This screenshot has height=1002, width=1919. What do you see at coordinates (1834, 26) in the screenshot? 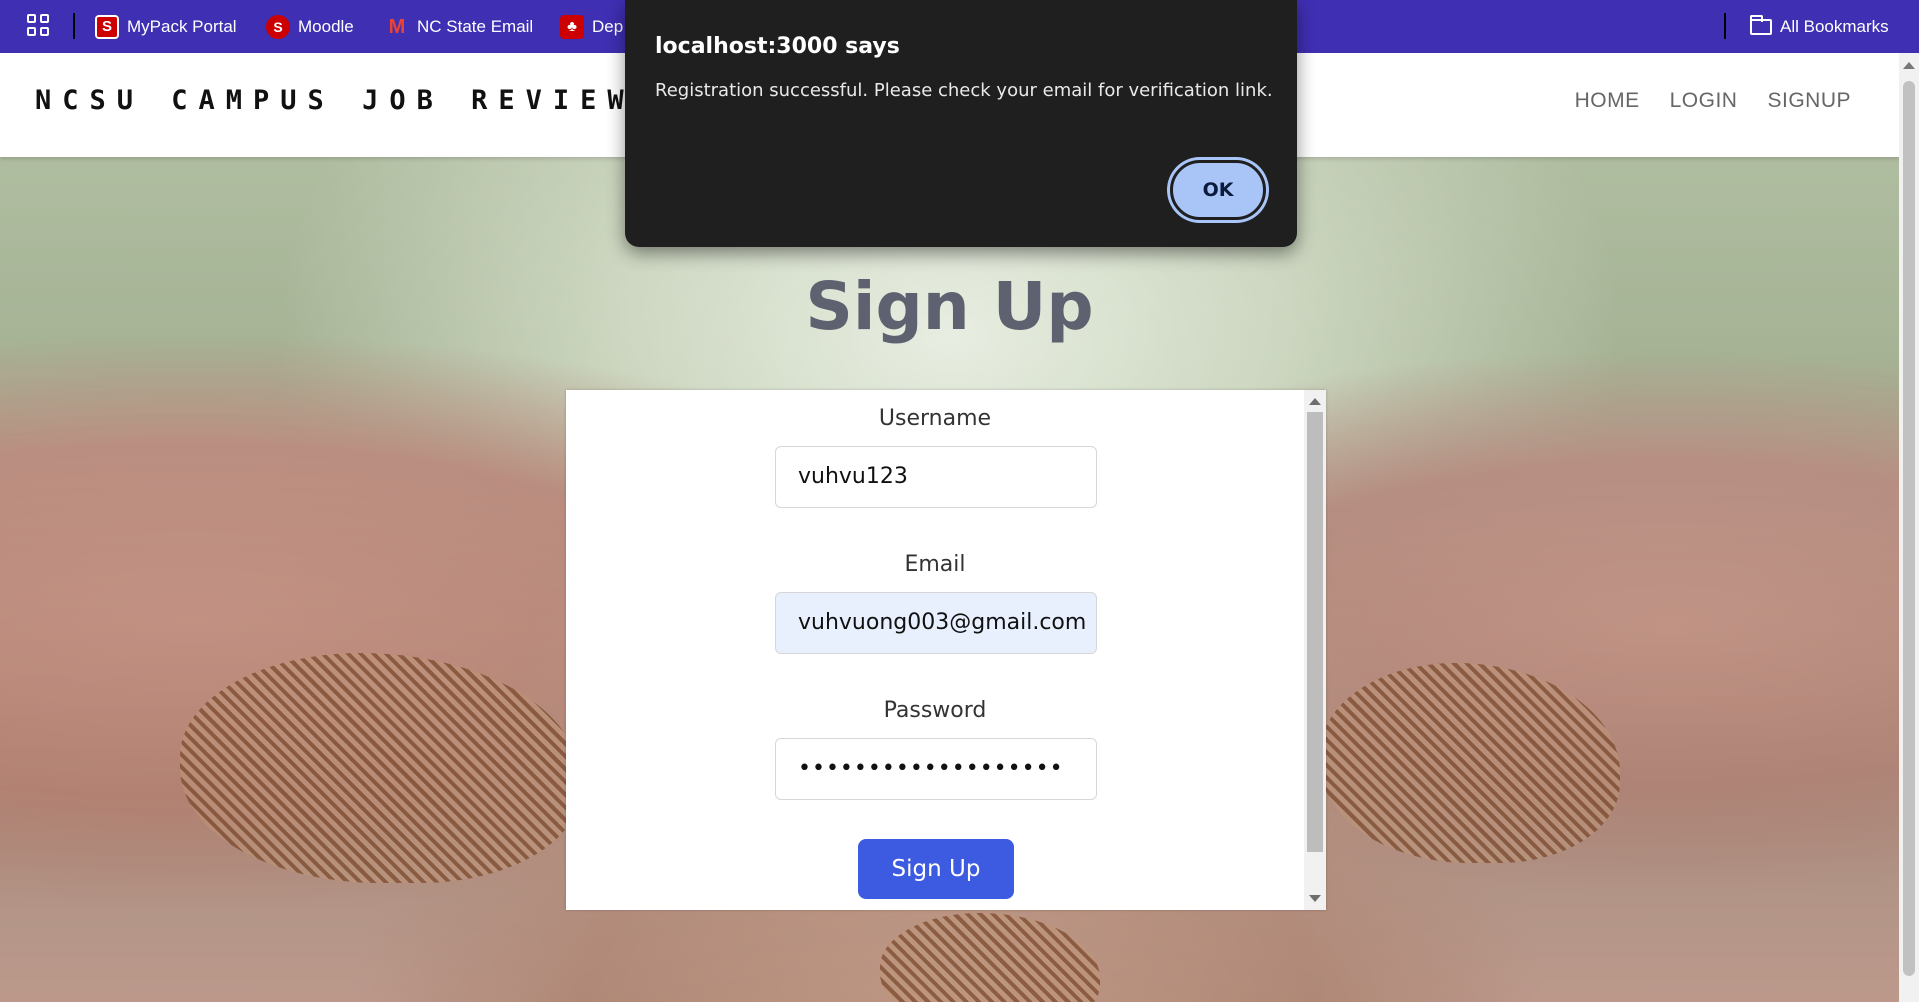
I see `all-bookmarks-label: All Bookmarks` at bounding box center [1834, 26].